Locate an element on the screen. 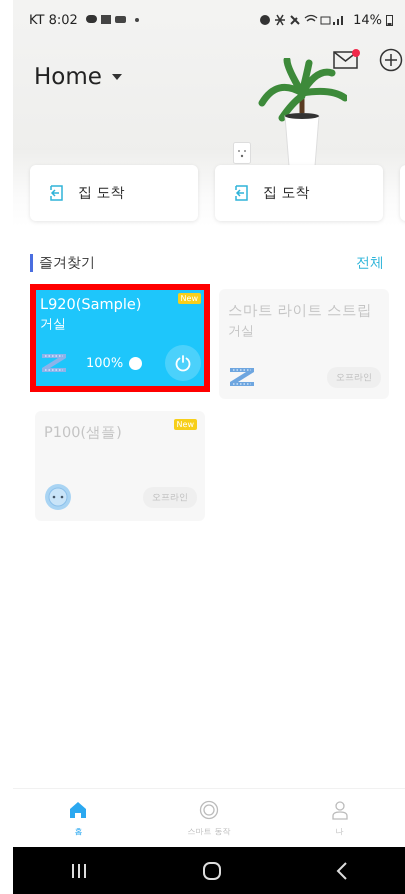 The width and height of the screenshot is (405, 894). wall-outlet-drawing is located at coordinates (242, 153).